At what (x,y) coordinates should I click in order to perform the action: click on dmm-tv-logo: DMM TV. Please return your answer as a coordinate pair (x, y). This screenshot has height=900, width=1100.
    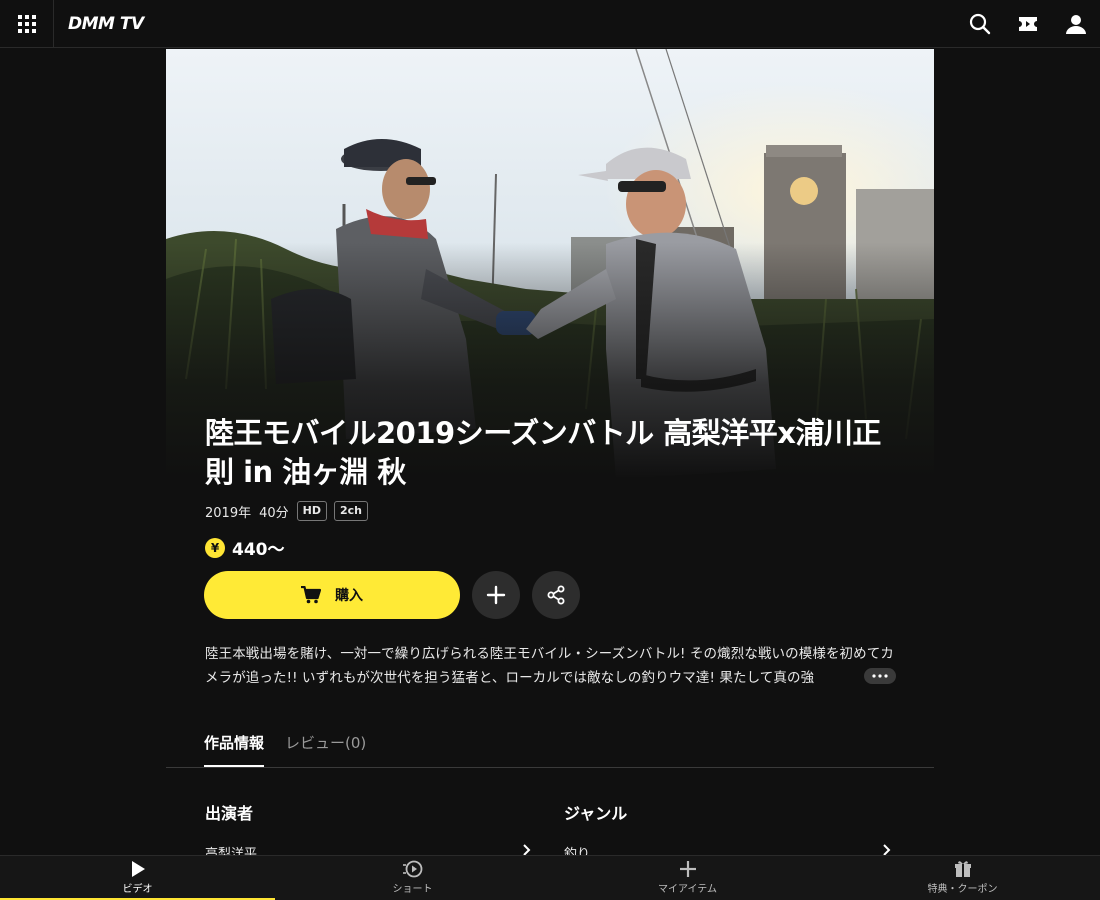
    Looking at the image, I should click on (106, 24).